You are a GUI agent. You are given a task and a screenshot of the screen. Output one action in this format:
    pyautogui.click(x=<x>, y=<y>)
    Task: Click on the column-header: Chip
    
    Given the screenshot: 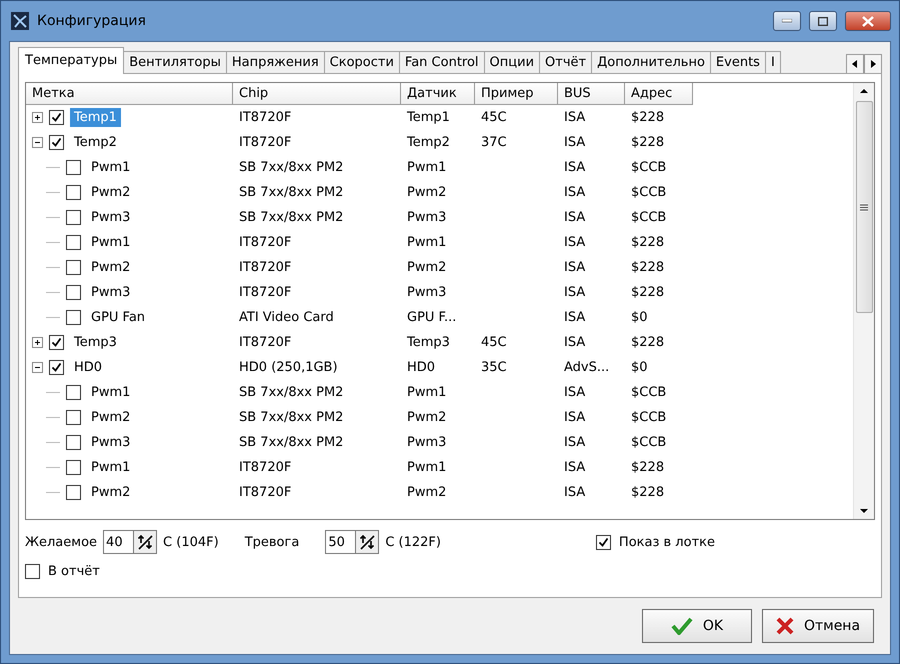 What is the action you would take?
    pyautogui.click(x=317, y=94)
    